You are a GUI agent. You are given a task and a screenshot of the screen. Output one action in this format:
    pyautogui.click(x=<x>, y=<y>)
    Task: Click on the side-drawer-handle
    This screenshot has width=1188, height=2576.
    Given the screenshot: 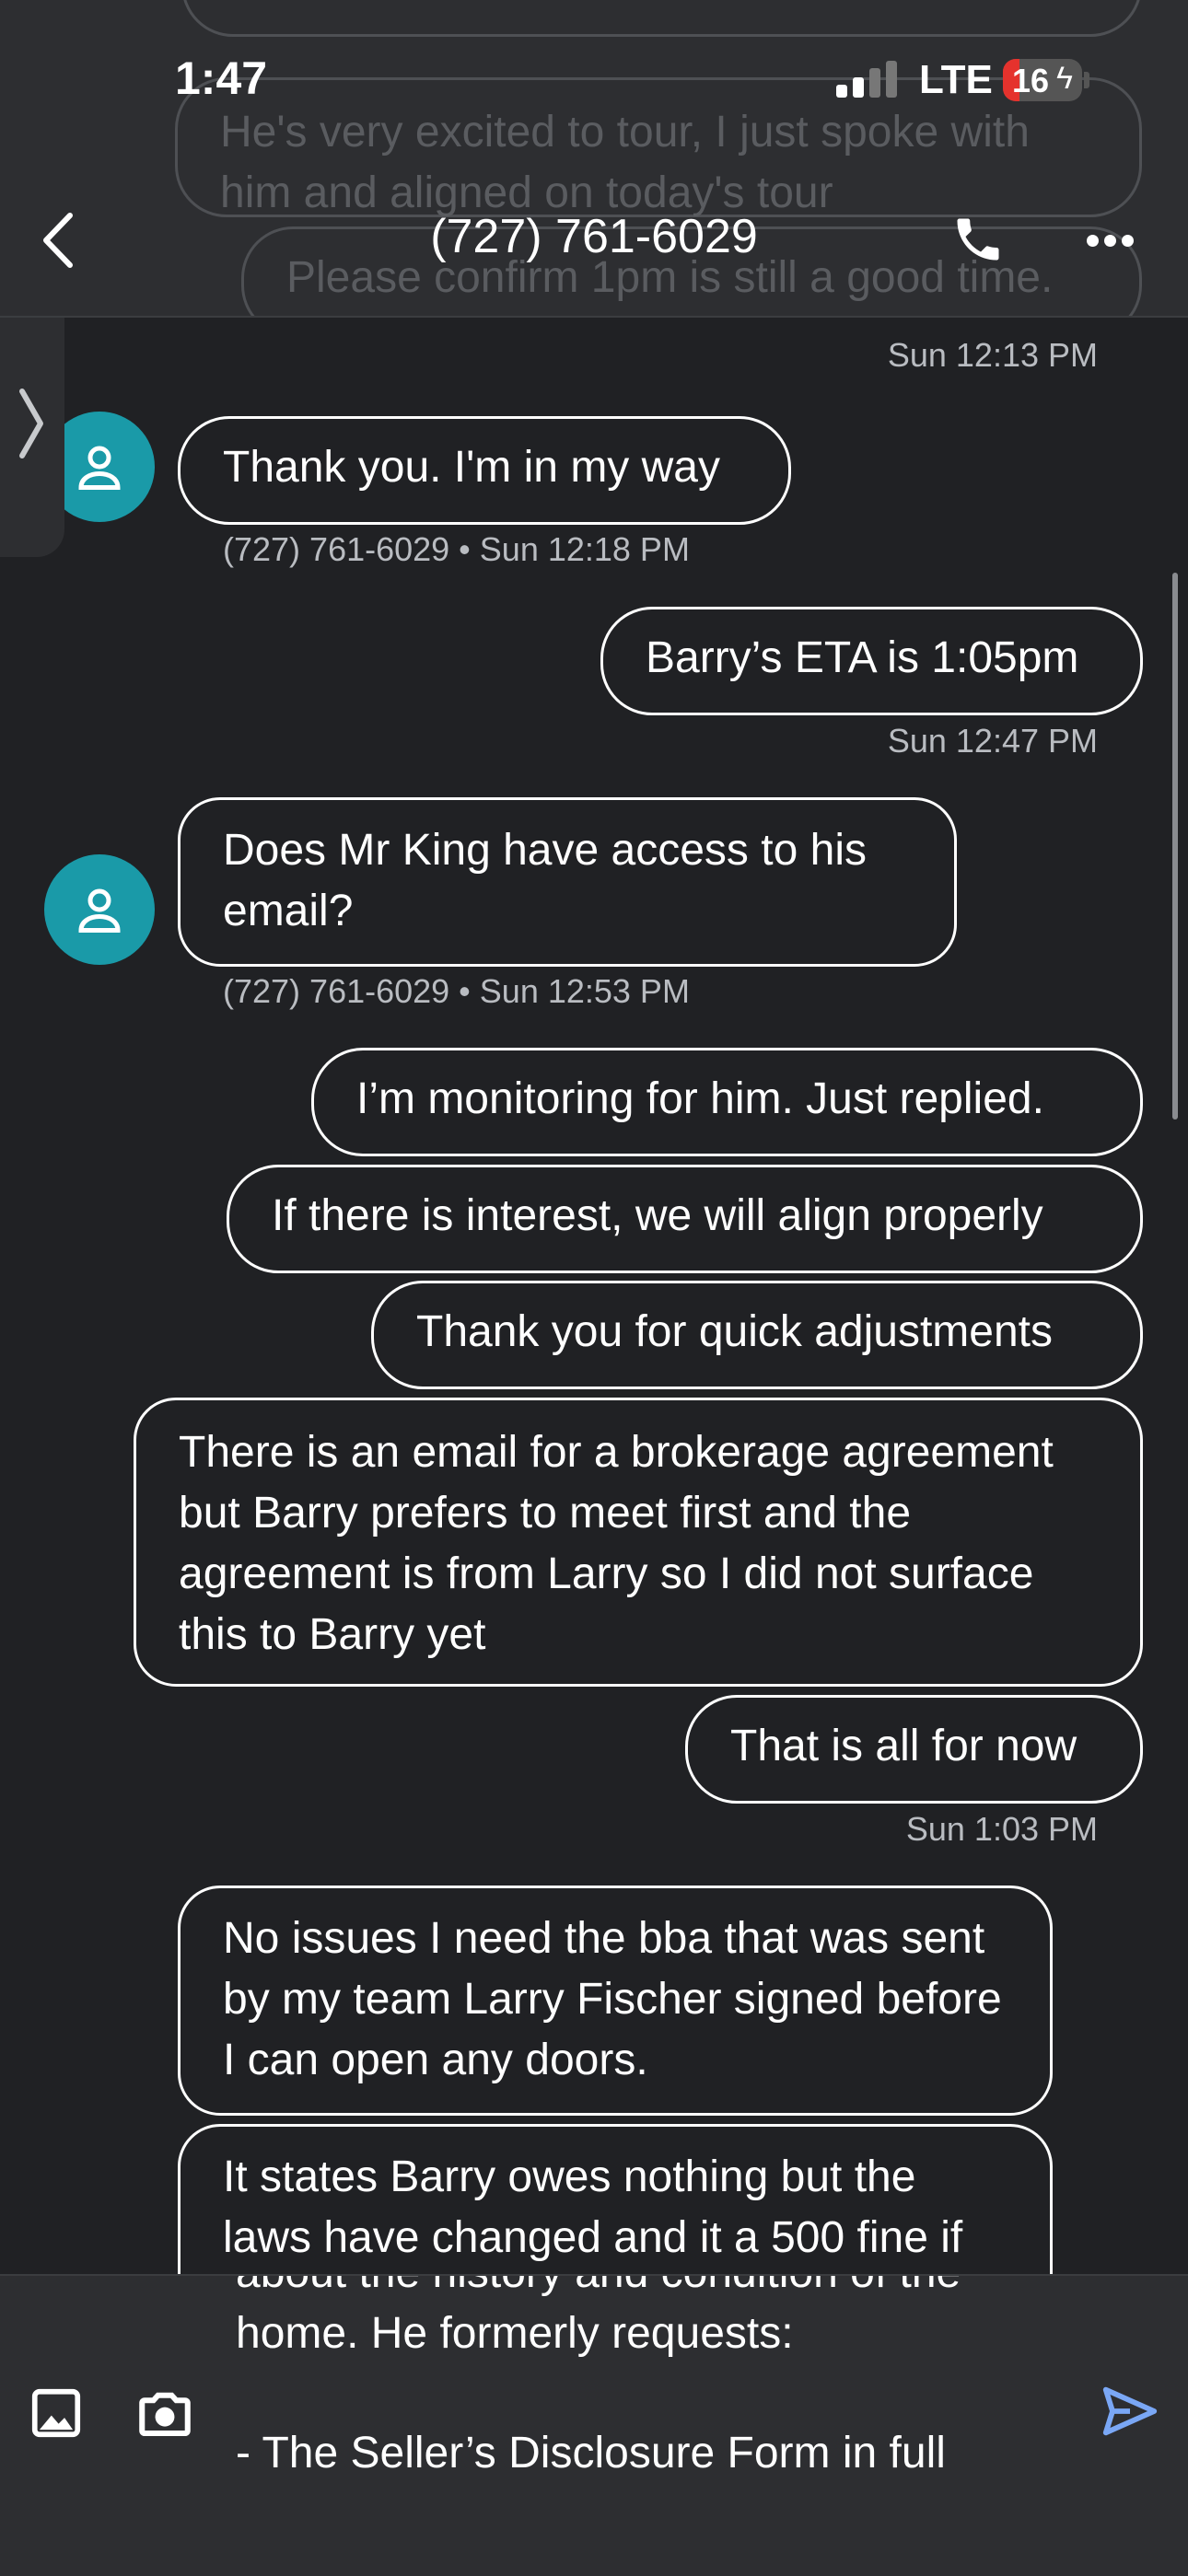 What is the action you would take?
    pyautogui.click(x=32, y=423)
    